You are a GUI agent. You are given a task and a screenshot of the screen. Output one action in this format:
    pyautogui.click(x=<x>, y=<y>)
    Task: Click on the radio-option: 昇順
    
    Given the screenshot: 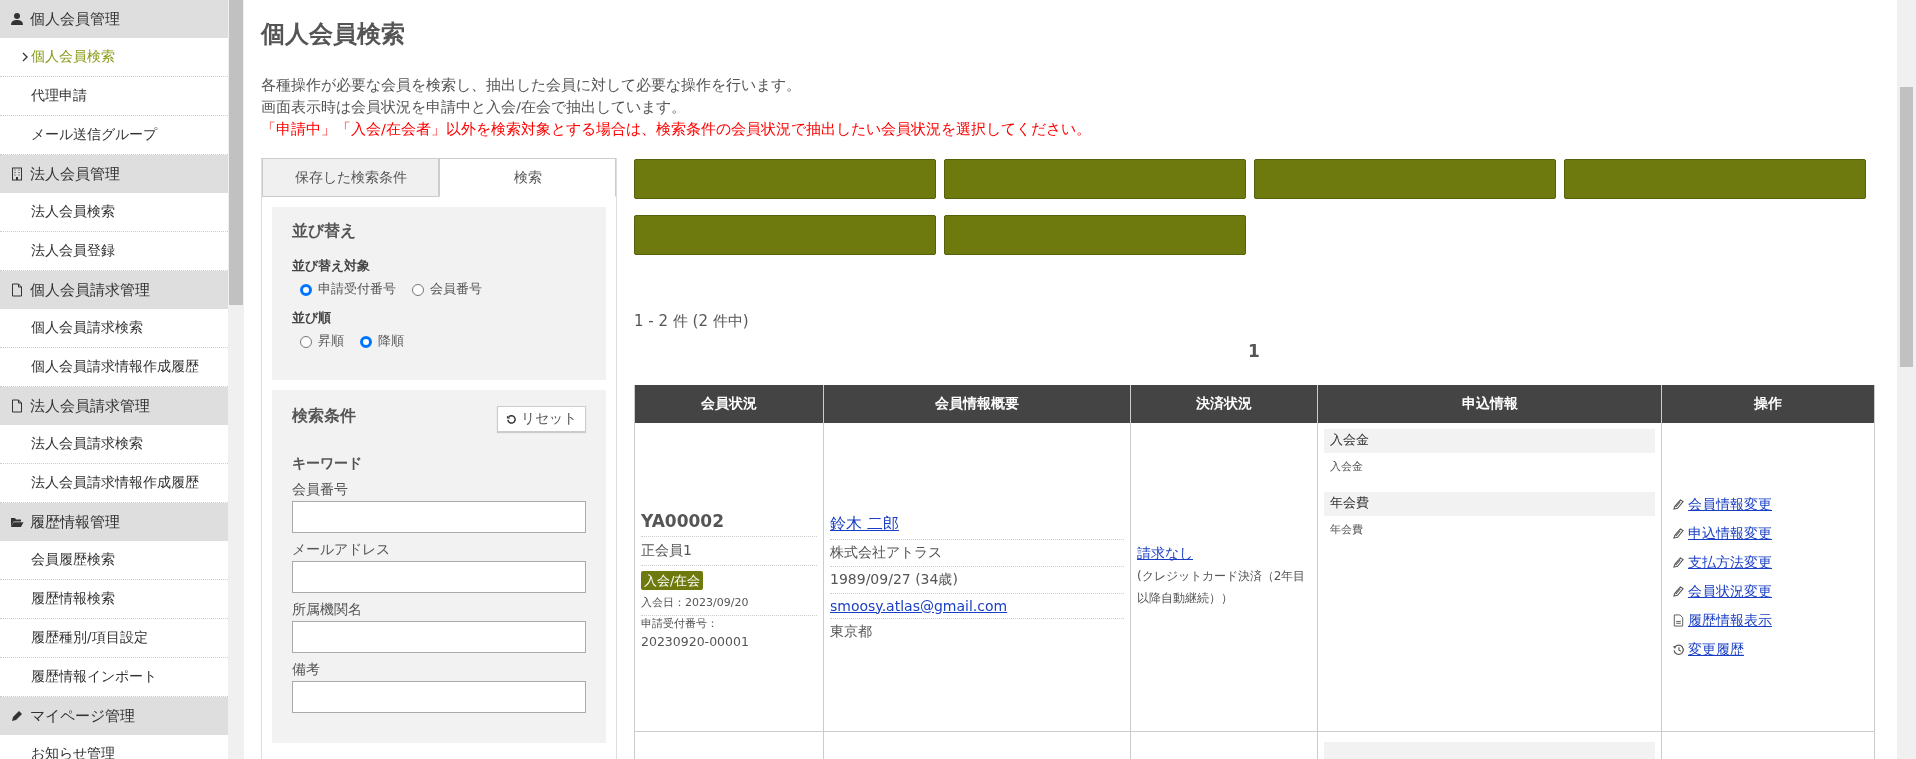 What is the action you would take?
    pyautogui.click(x=322, y=341)
    